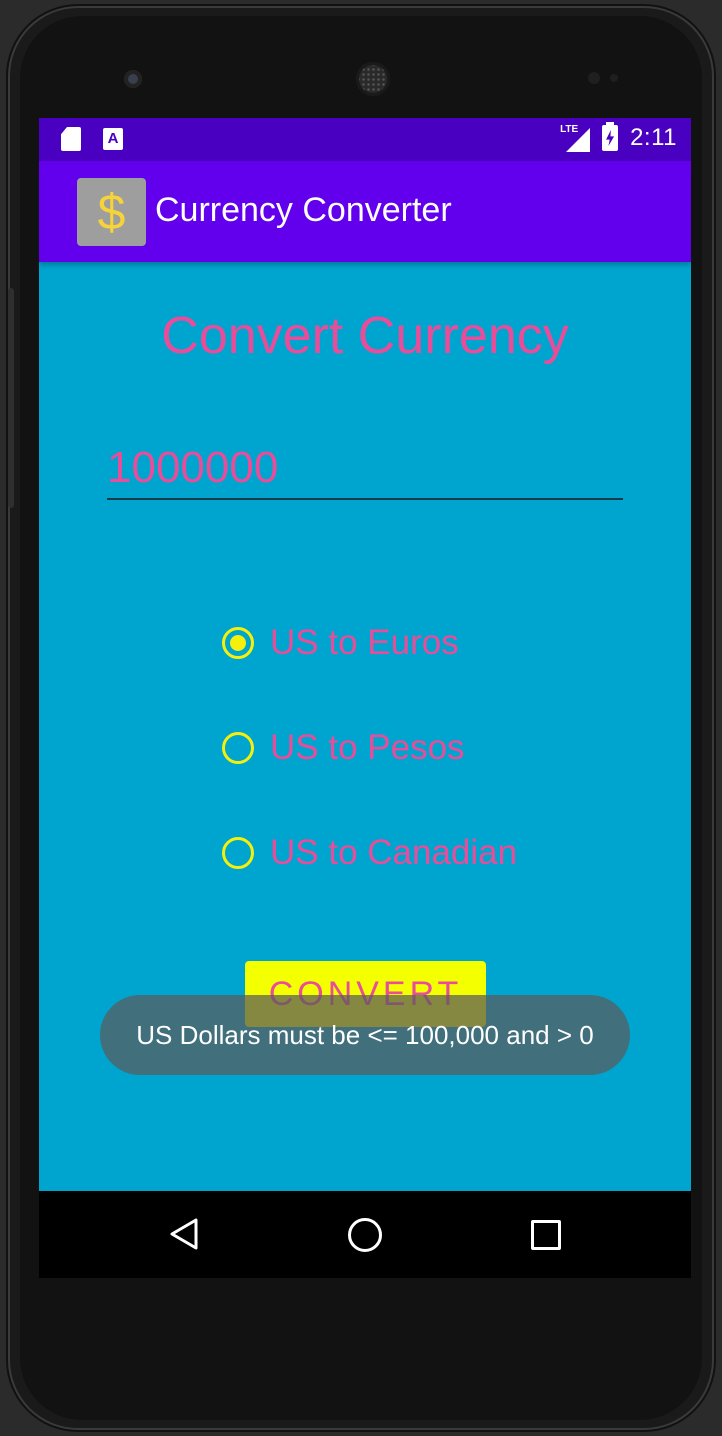 This screenshot has width=722, height=1436. What do you see at coordinates (133, 79) in the screenshot?
I see `front-camera` at bounding box center [133, 79].